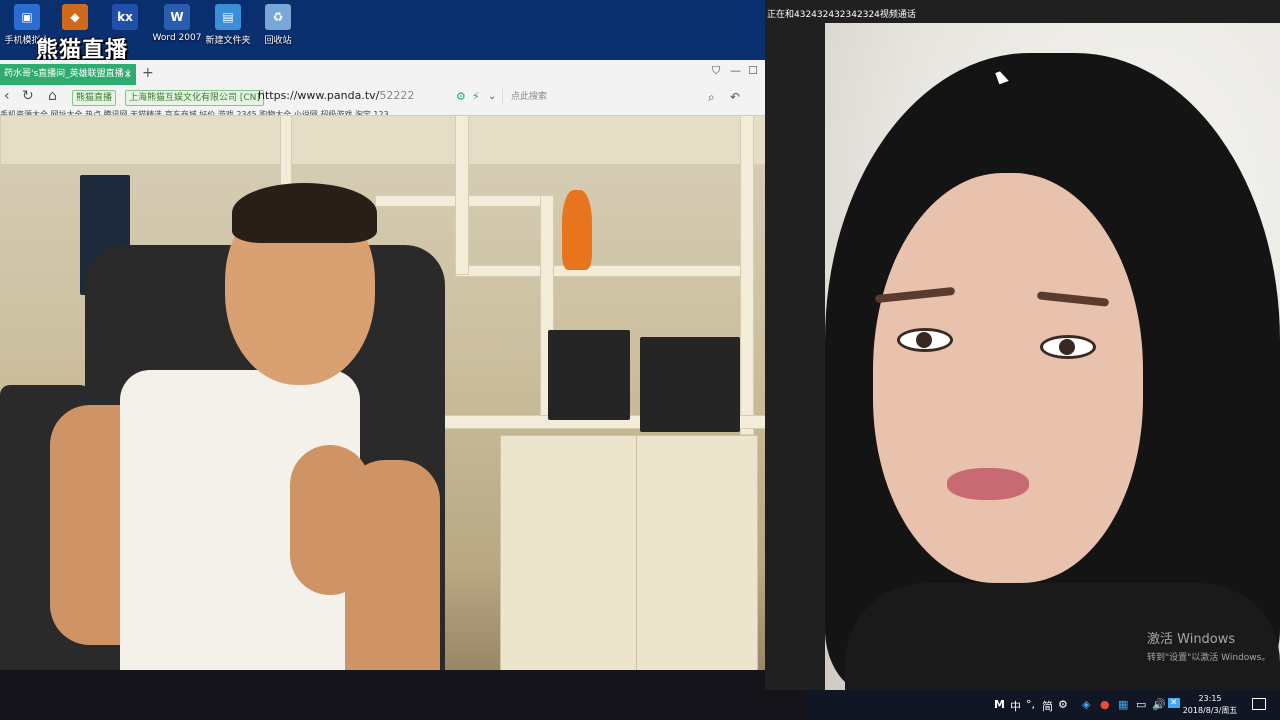 The image size is (1280, 720). Describe the element at coordinates (1047, 706) in the screenshot. I see `simplified-icon: 简` at that location.